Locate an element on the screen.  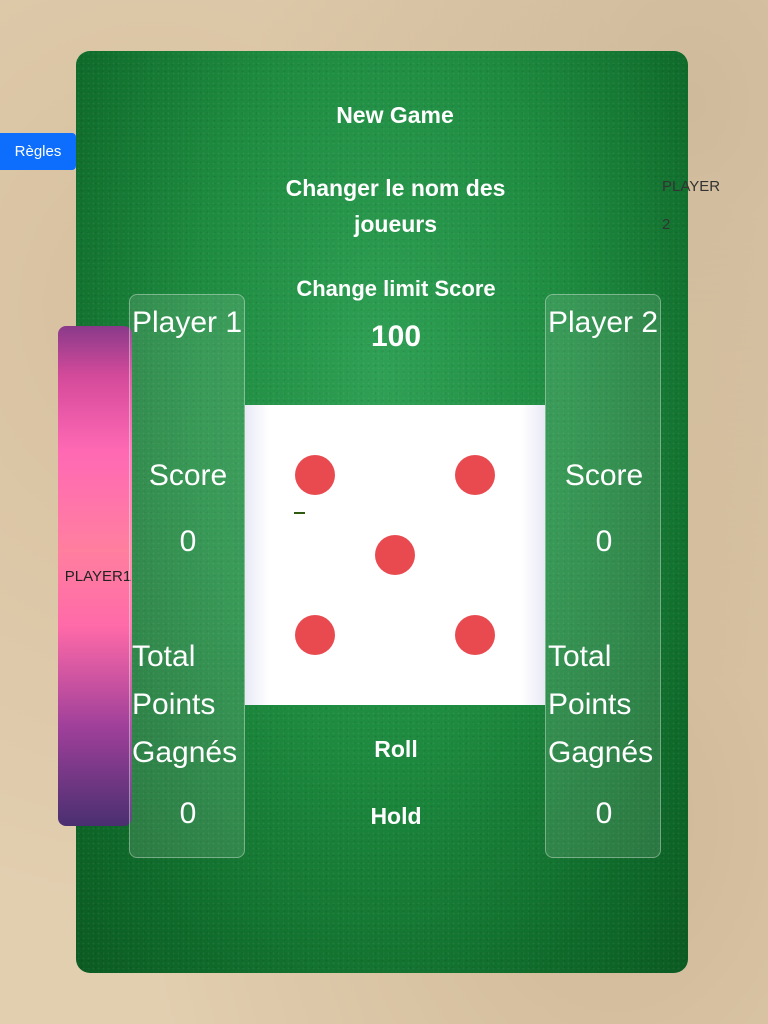
change-limit-score-button: Change limit Score is located at coordinates (396, 289).